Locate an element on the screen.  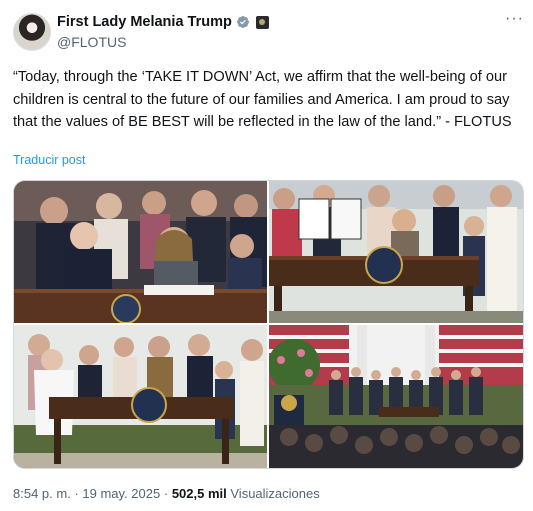
government-badge-icon is located at coordinates (262, 22).